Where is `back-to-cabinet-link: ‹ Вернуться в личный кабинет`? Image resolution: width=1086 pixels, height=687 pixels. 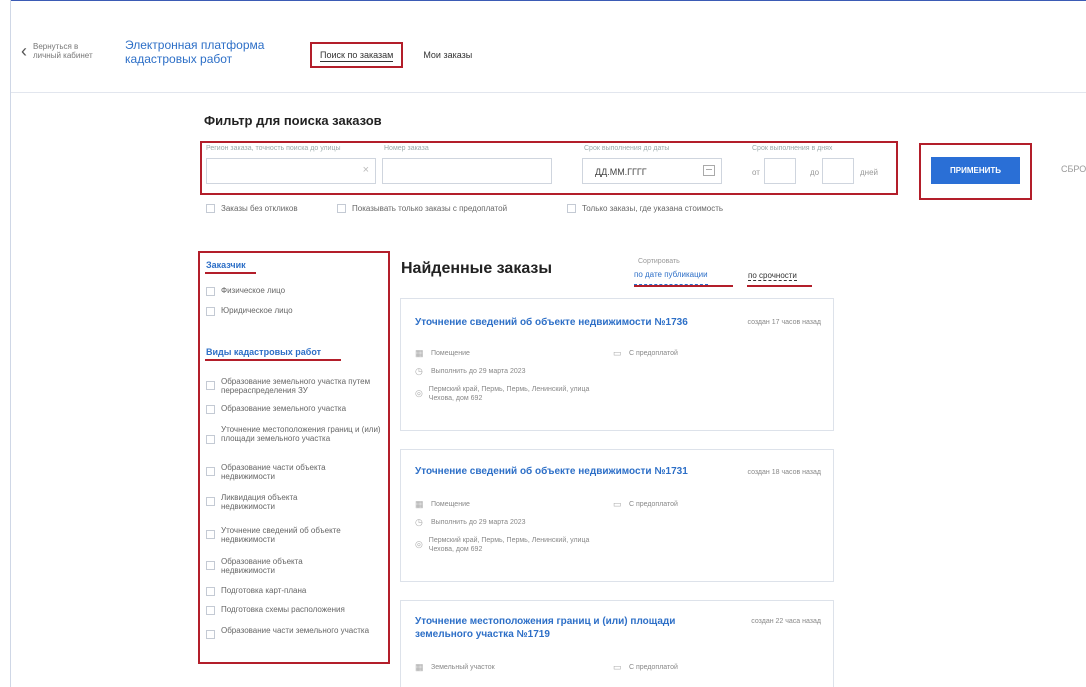 back-to-cabinet-link: ‹ Вернуться в личный кабинет is located at coordinates (59, 51).